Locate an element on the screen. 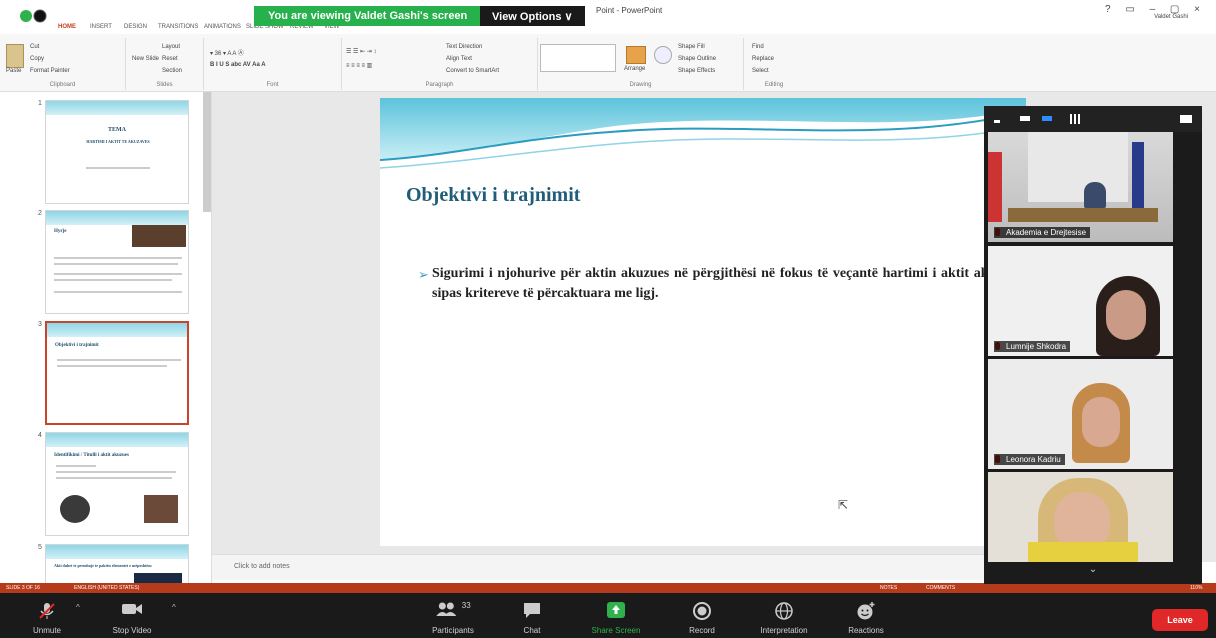  new-slide-button: New Slide is located at coordinates (145, 59).